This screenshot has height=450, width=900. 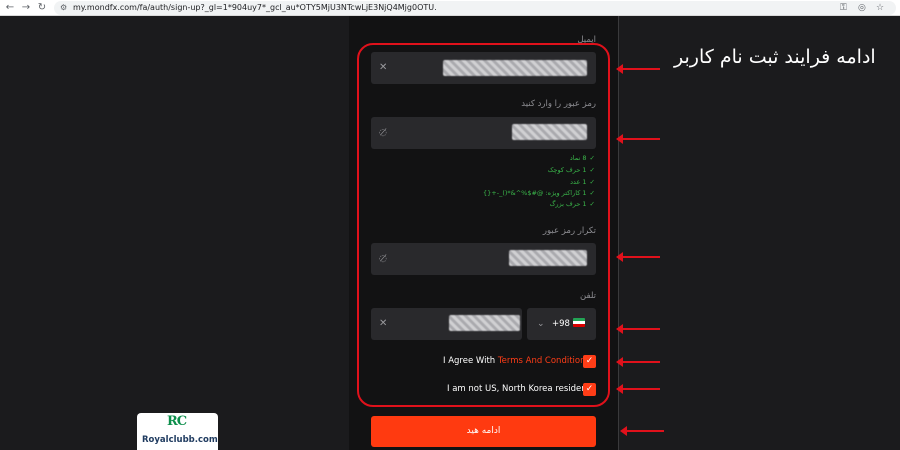 What do you see at coordinates (177, 421) in the screenshot?
I see `logo-mark: RC` at bounding box center [177, 421].